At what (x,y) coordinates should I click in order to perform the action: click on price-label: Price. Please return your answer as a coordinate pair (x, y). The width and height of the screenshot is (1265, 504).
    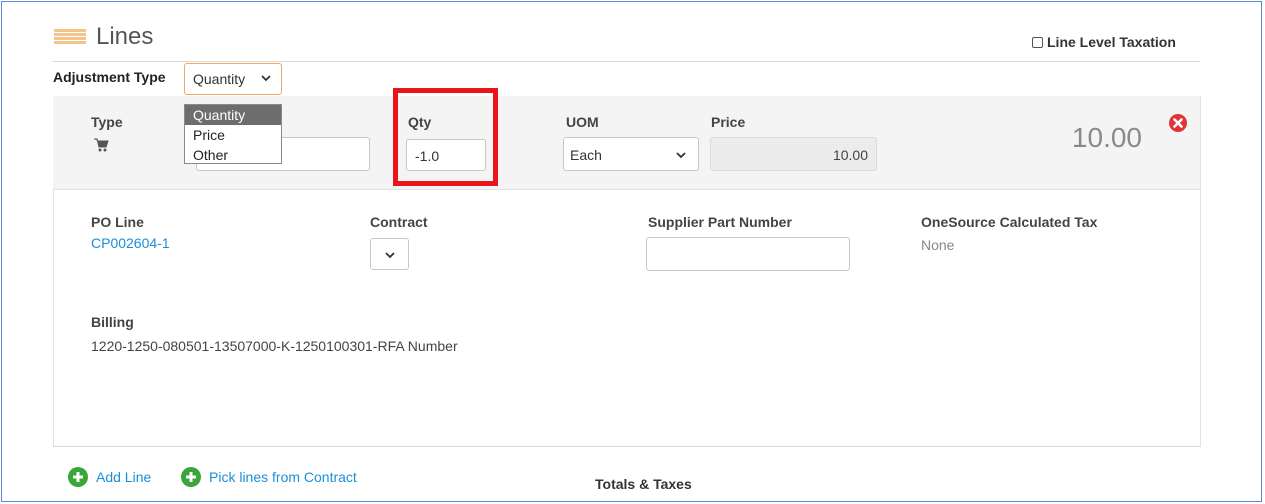
    Looking at the image, I should click on (728, 122).